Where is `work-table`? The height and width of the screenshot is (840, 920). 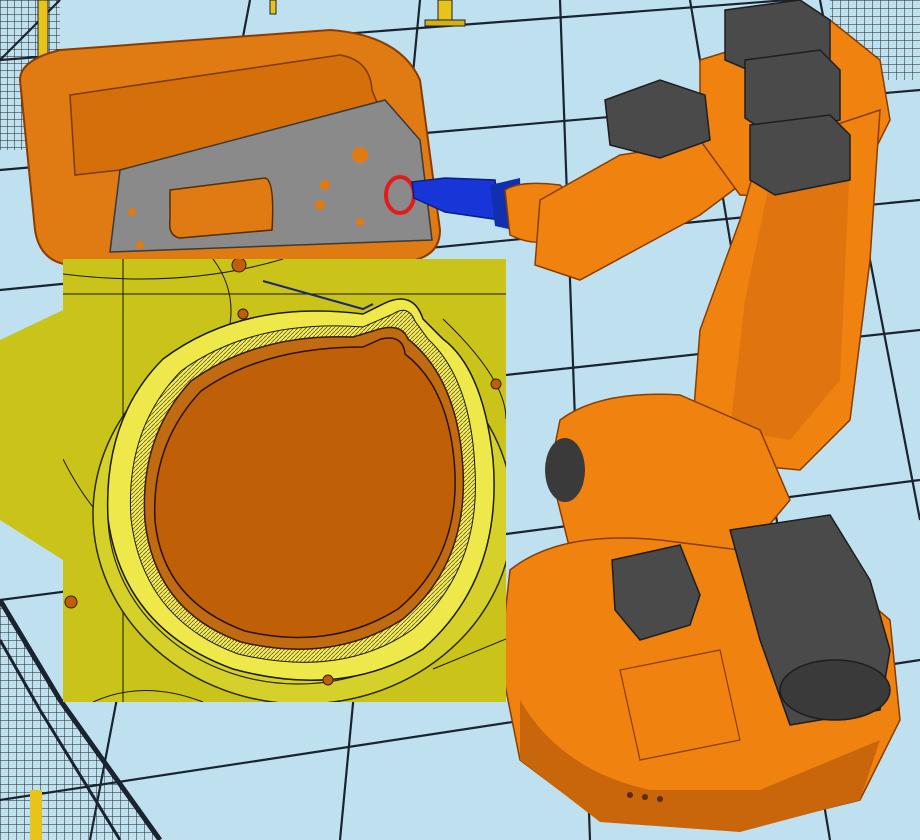 work-table is located at coordinates (31, 435).